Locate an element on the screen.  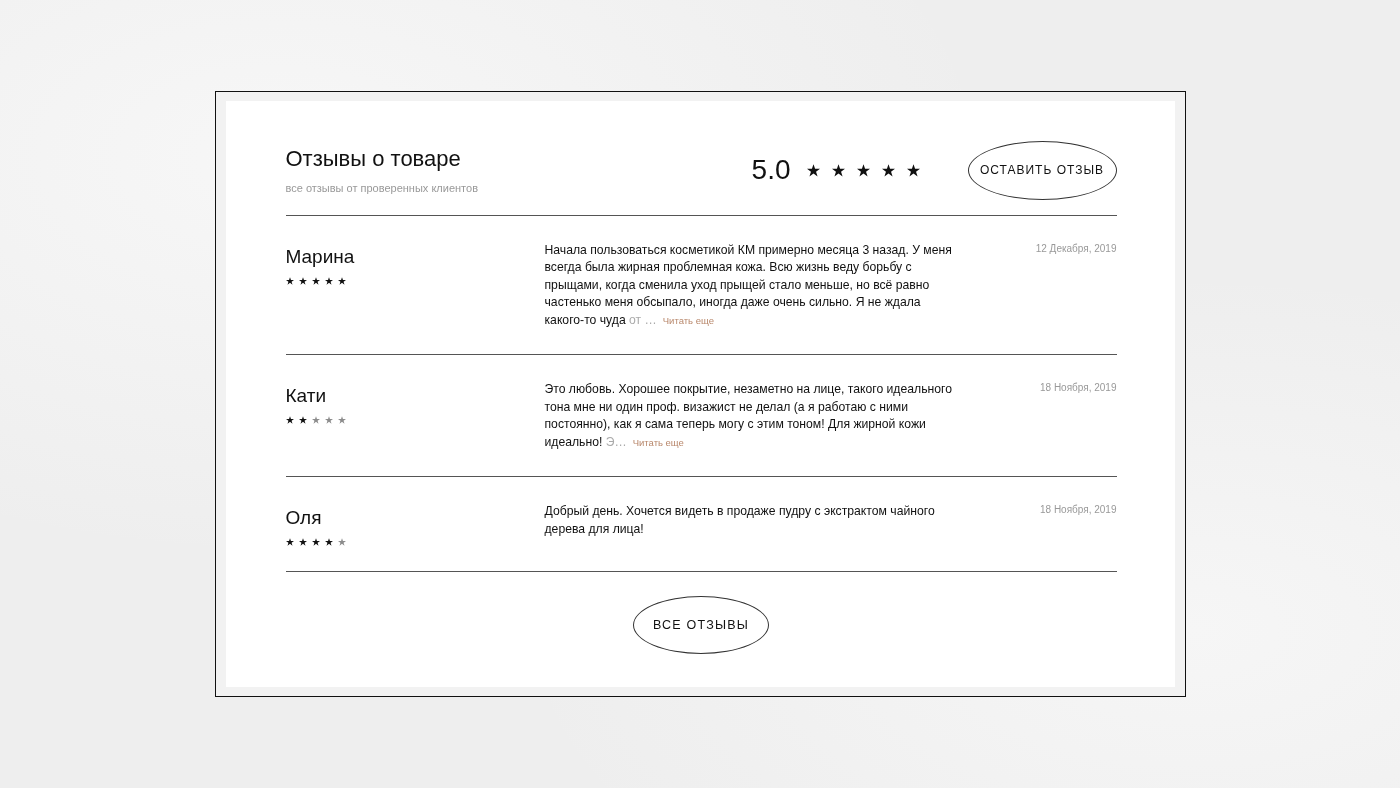
section-title: Отзывы о товаре is located at coordinates (373, 158).